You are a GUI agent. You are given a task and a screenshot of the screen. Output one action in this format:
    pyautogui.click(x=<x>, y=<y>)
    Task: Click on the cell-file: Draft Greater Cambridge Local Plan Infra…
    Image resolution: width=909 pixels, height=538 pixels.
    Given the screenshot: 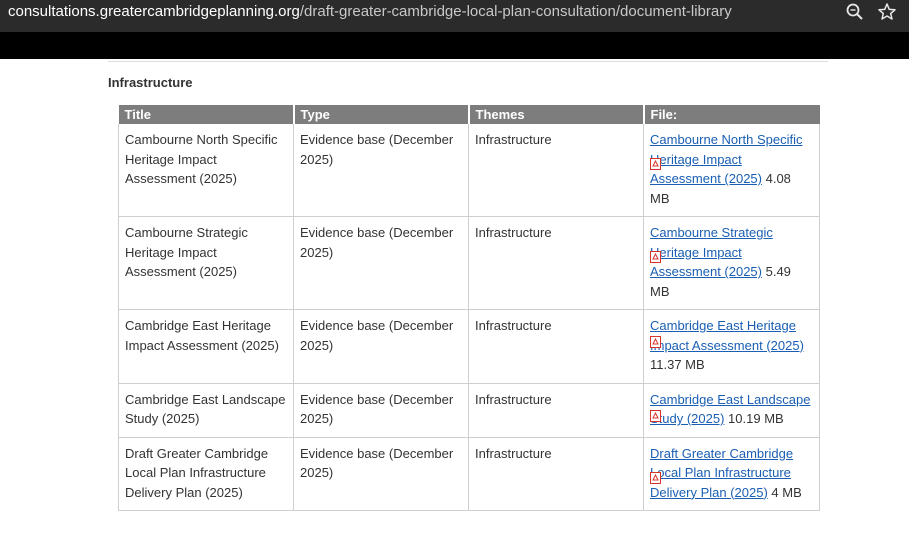 What is the action you would take?
    pyautogui.click(x=731, y=474)
    